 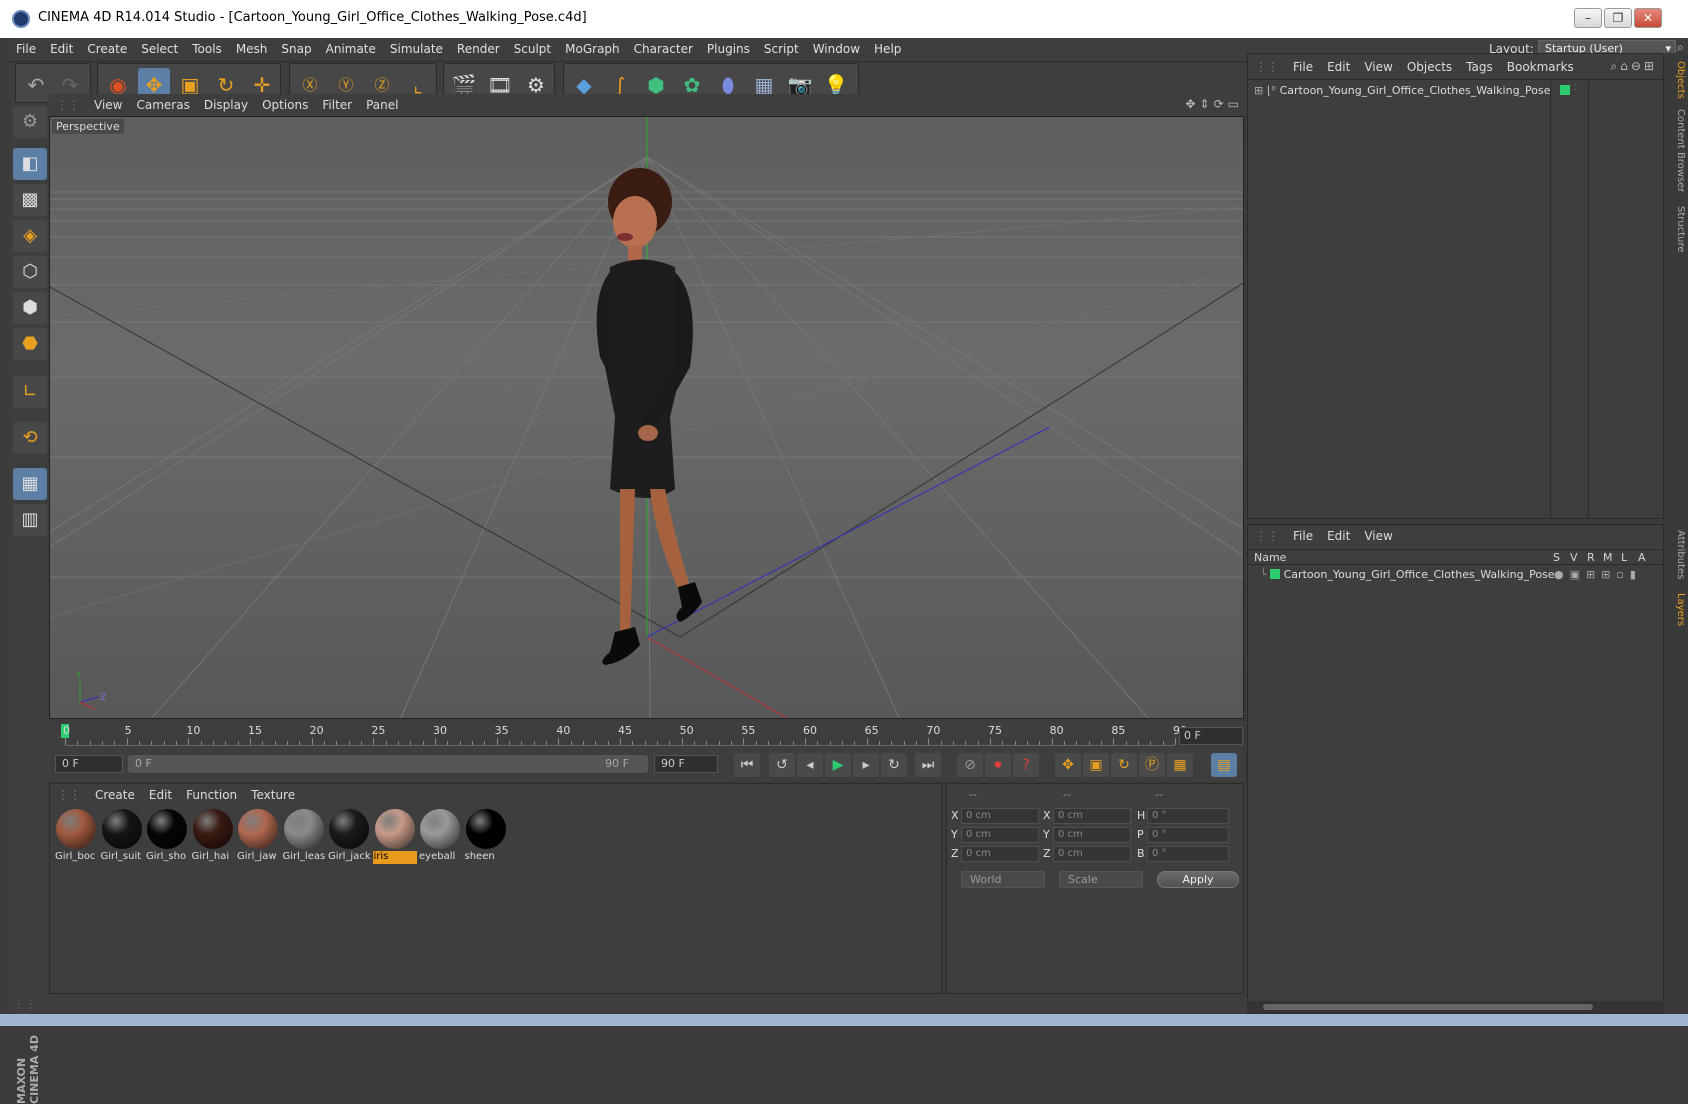 I want to click on tab-objects: Objects, so click(x=1676, y=80).